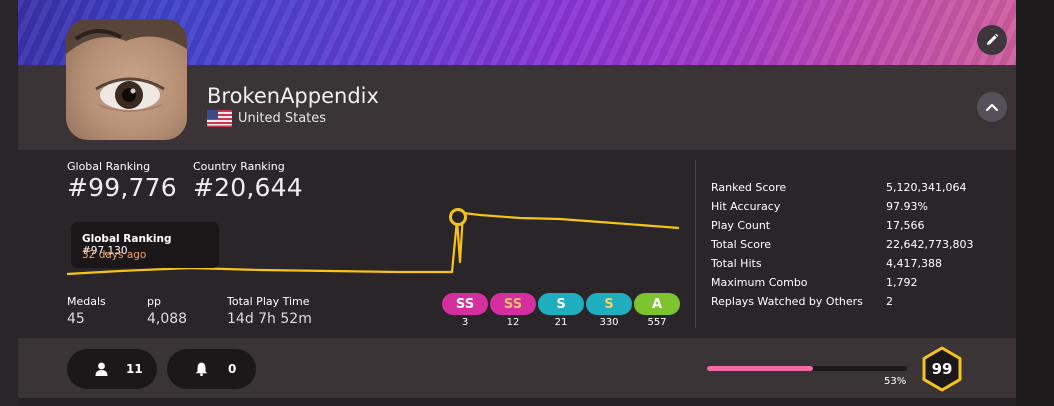 The height and width of the screenshot is (406, 1054). I want to click on stat-value: 17,566, so click(905, 225).